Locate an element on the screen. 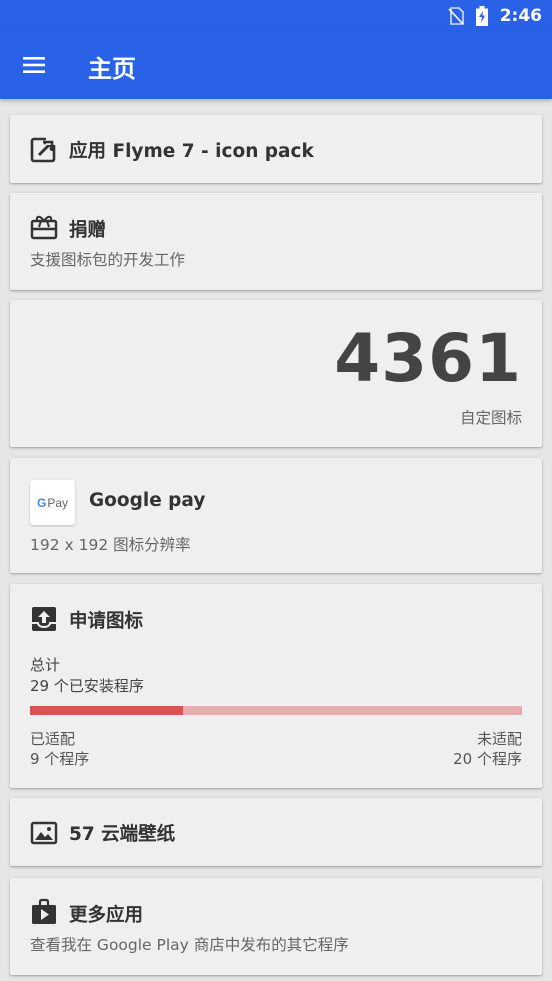 This screenshot has height=981, width=552. wallpapers-card-title: 57 云端壁纸 is located at coordinates (122, 834).